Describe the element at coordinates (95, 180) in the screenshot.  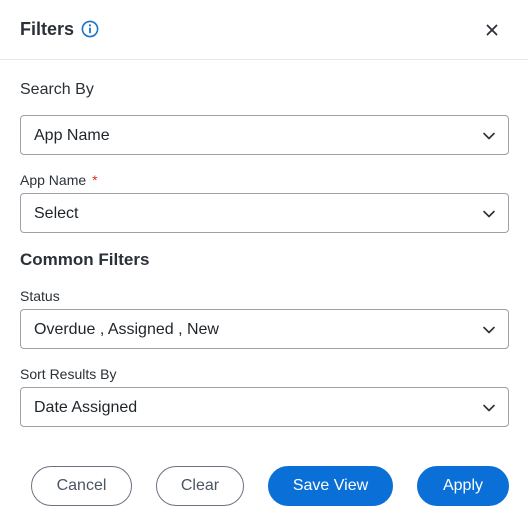
I see `required-marker: *` at that location.